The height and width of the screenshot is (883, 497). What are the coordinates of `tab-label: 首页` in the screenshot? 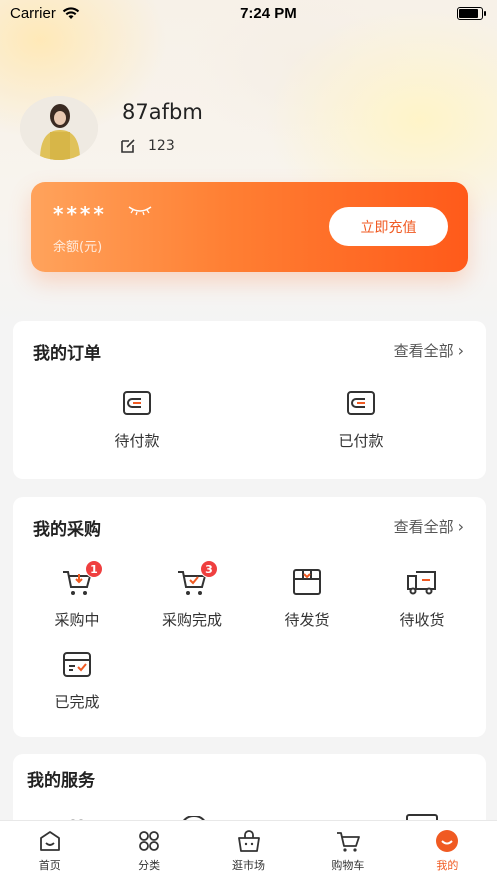 It's located at (49, 865).